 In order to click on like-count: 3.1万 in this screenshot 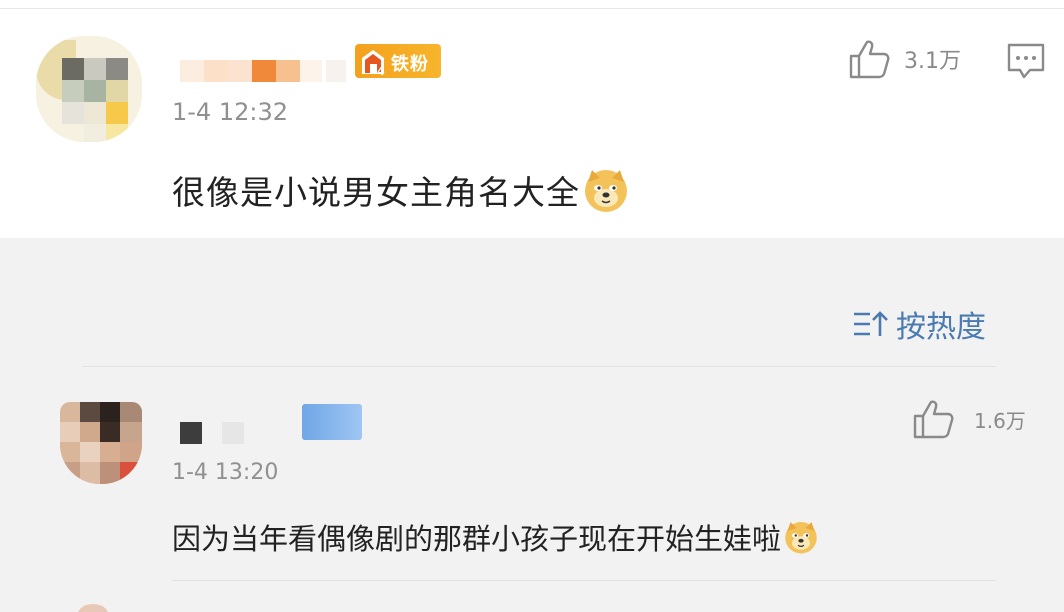, I will do `click(932, 61)`.